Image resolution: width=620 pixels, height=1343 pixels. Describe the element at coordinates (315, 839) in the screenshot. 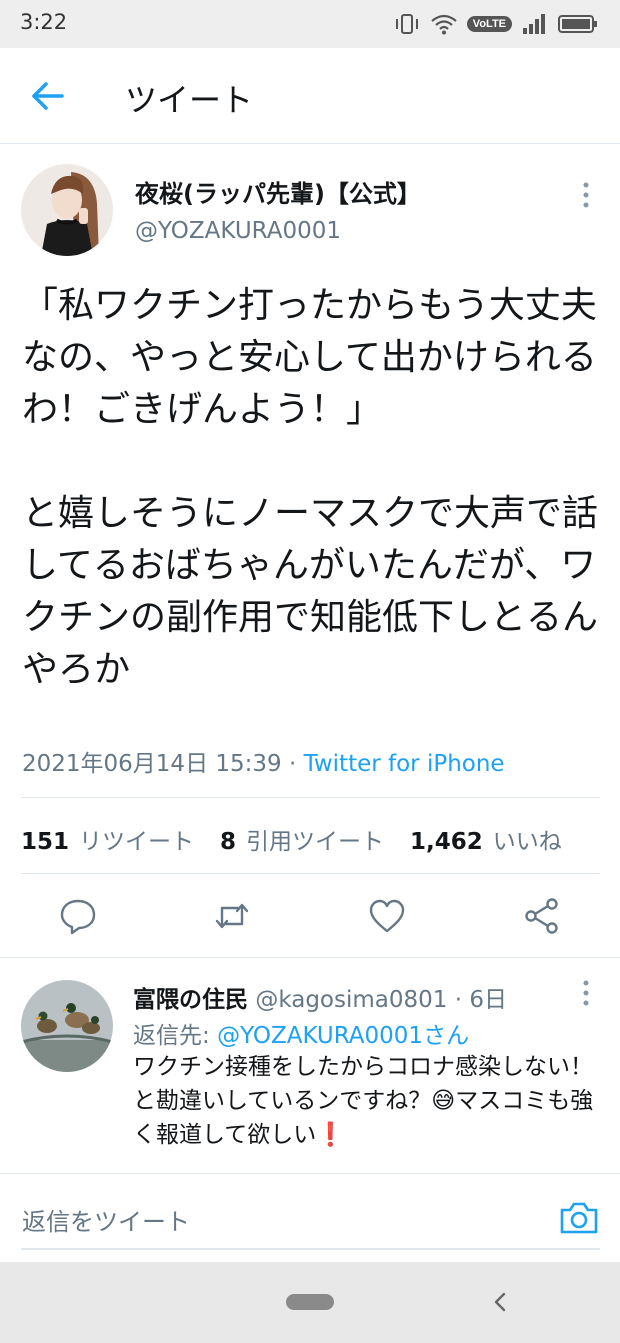

I see `quote-label: 引用ツイート` at that location.